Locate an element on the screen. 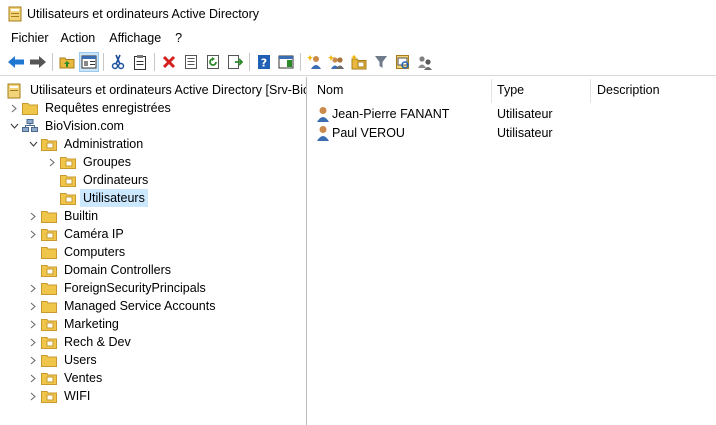  delete-icon is located at coordinates (169, 62).